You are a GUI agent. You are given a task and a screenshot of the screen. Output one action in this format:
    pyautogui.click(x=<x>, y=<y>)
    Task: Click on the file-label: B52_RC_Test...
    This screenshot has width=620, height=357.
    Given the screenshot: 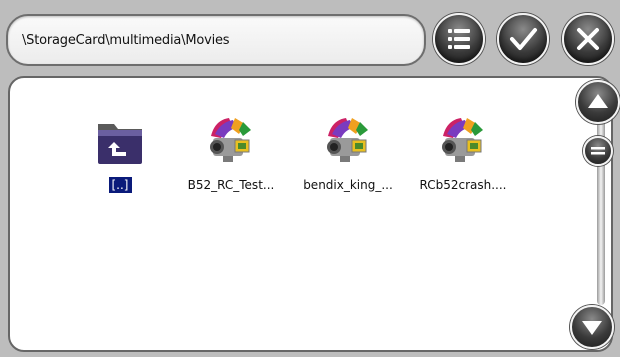 What is the action you would take?
    pyautogui.click(x=231, y=185)
    